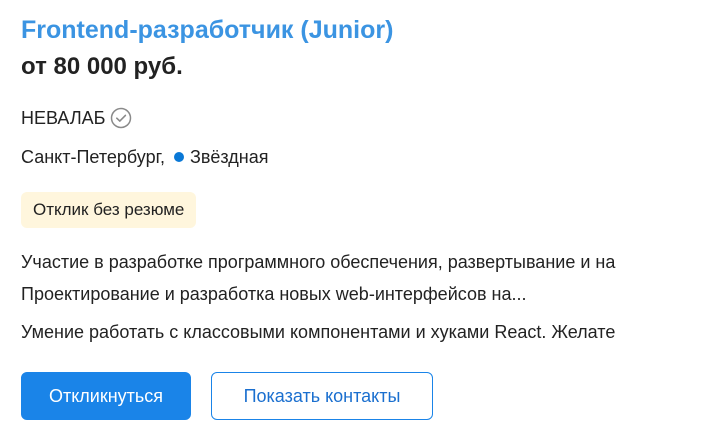  I want to click on no-resume-badge: Отклик без резюме, so click(109, 210).